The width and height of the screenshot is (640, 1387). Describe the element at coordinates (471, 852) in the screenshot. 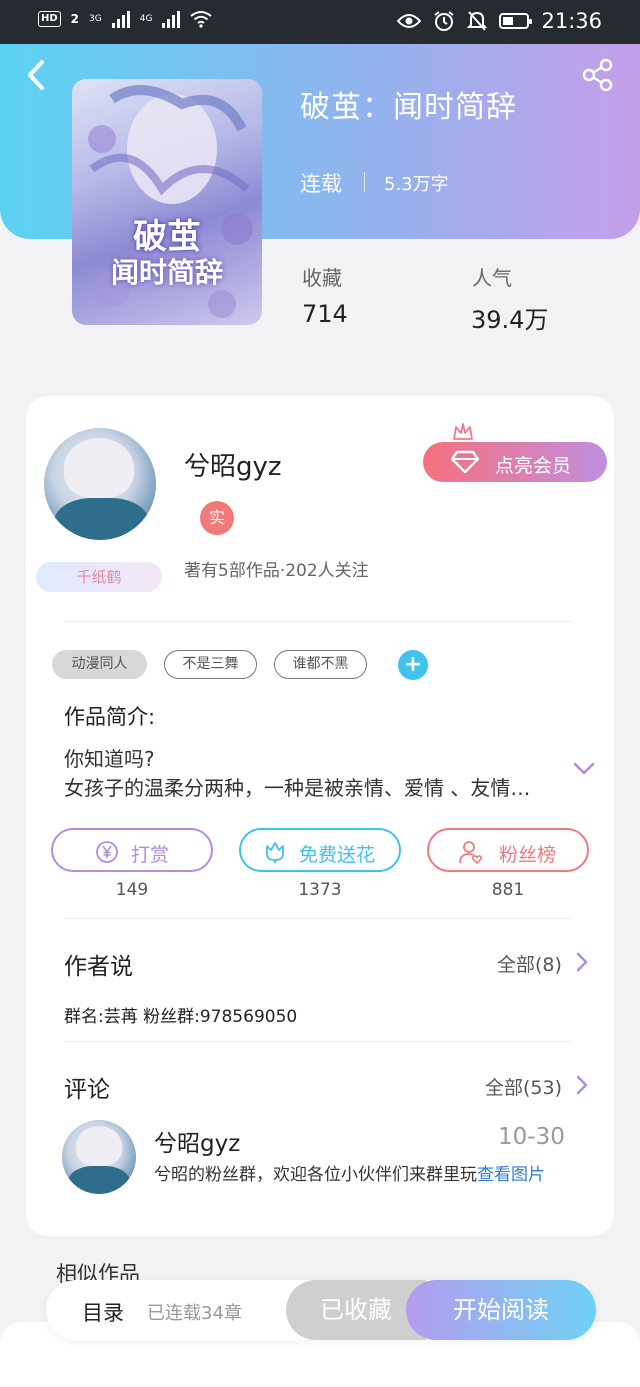

I see `fan-ranking-icon` at that location.